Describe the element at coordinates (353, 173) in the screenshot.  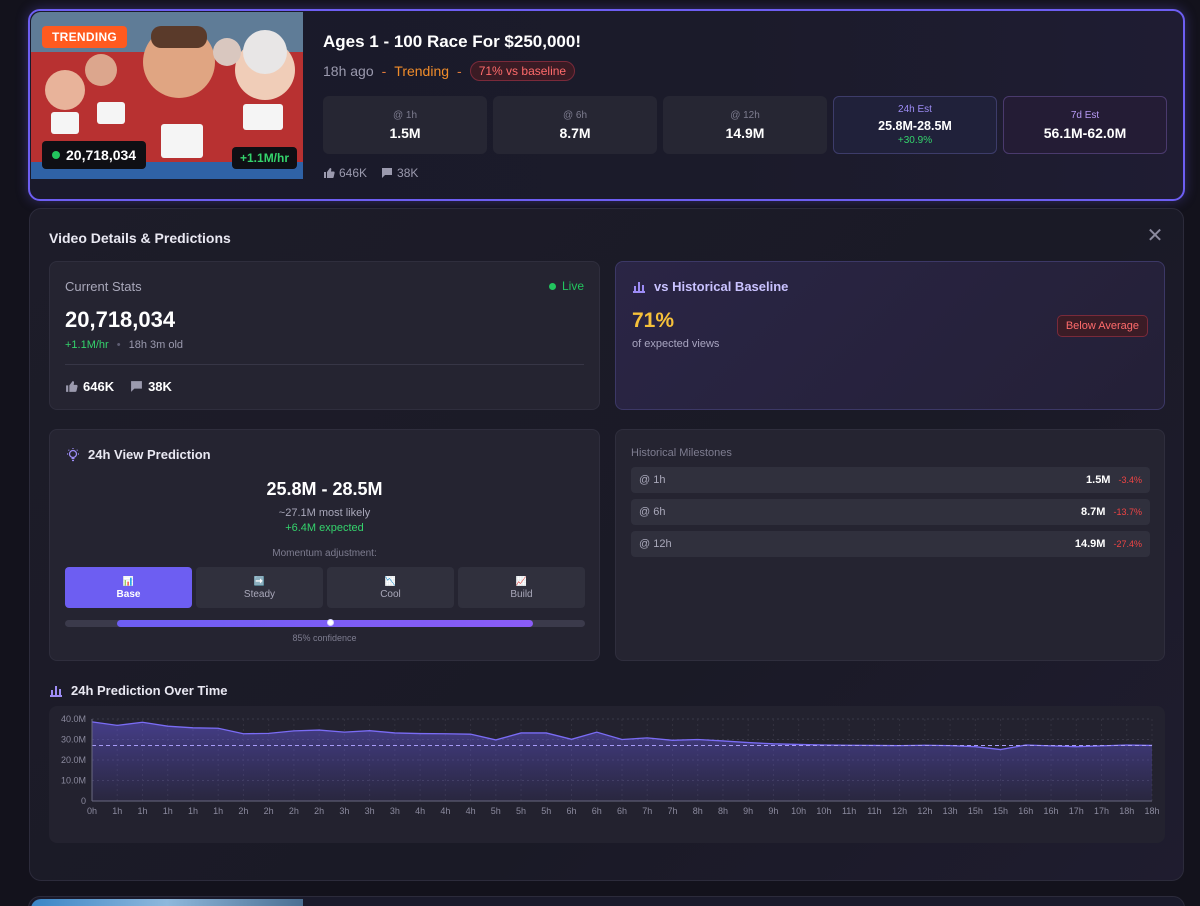
I see `likes-value: 646K` at that location.